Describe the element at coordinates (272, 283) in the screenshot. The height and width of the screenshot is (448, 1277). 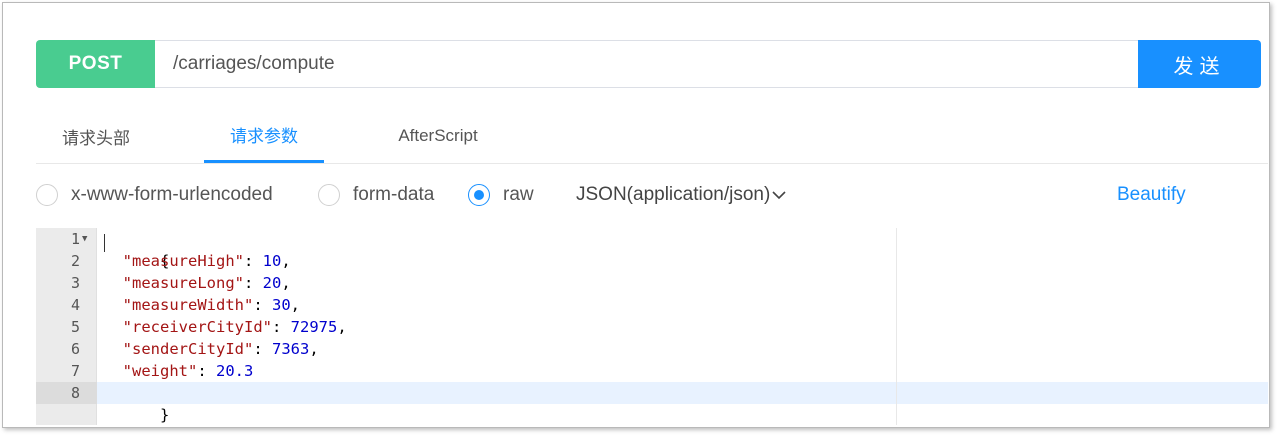
I see `json-value: 20` at that location.